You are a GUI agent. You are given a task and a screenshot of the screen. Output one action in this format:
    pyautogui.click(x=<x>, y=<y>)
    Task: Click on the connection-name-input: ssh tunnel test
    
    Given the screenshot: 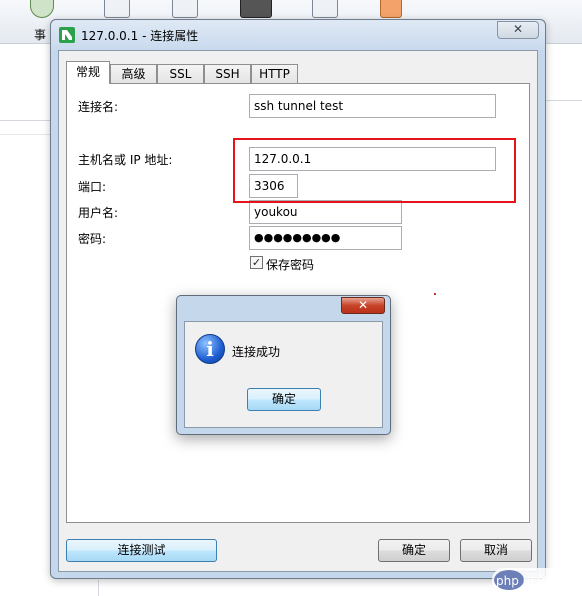 What is the action you would take?
    pyautogui.click(x=372, y=106)
    